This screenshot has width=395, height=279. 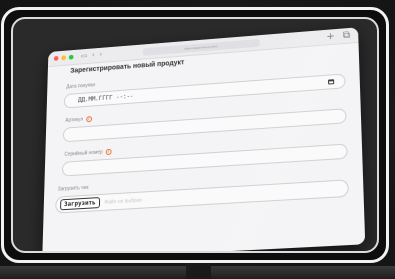 I want to click on monitor-stand-neck, so click(x=198, y=271).